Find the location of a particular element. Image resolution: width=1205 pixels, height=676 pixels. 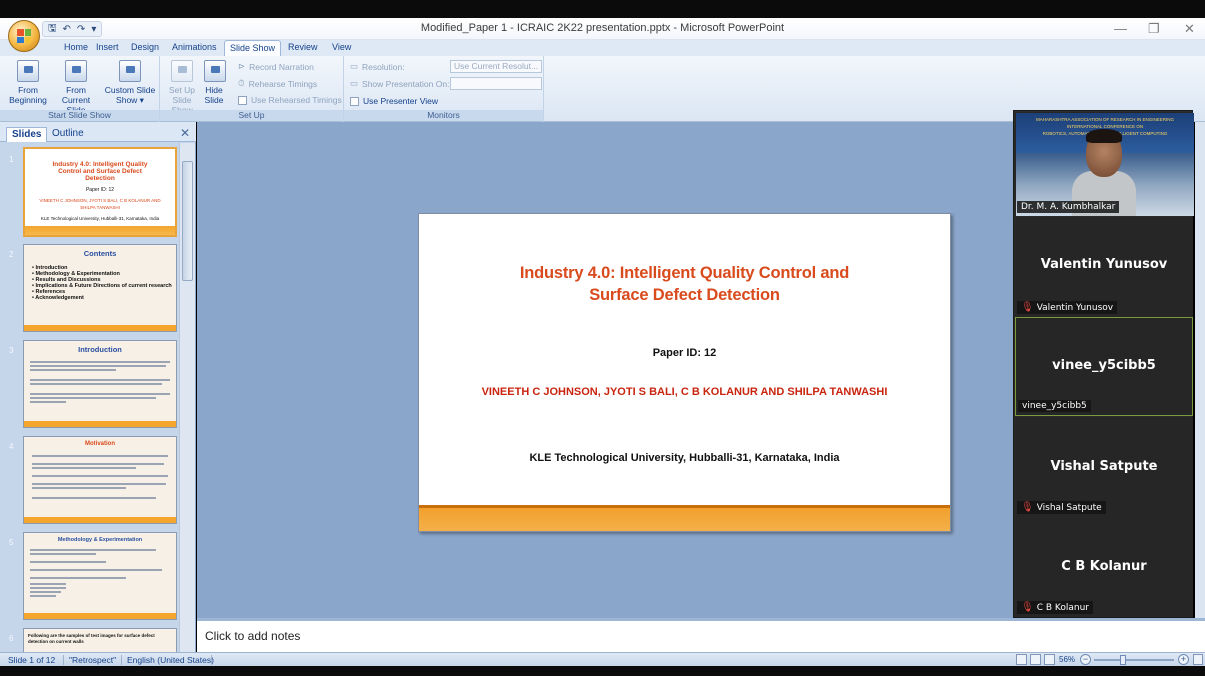

zoom-in-button: + is located at coordinates (1183, 659).